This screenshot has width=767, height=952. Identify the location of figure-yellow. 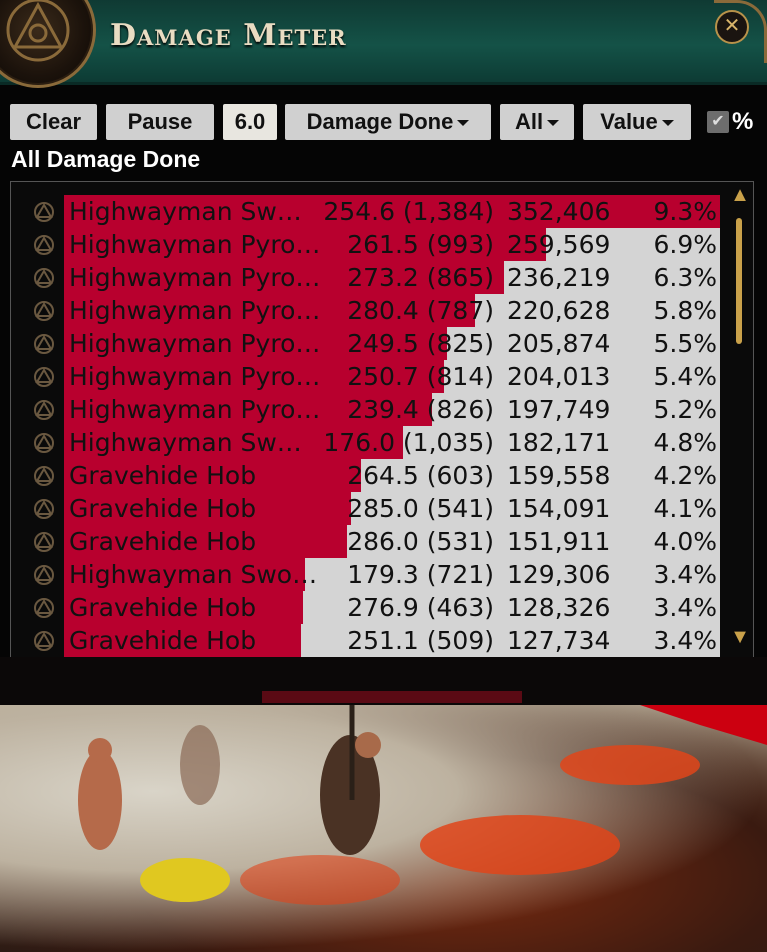
(185, 880).